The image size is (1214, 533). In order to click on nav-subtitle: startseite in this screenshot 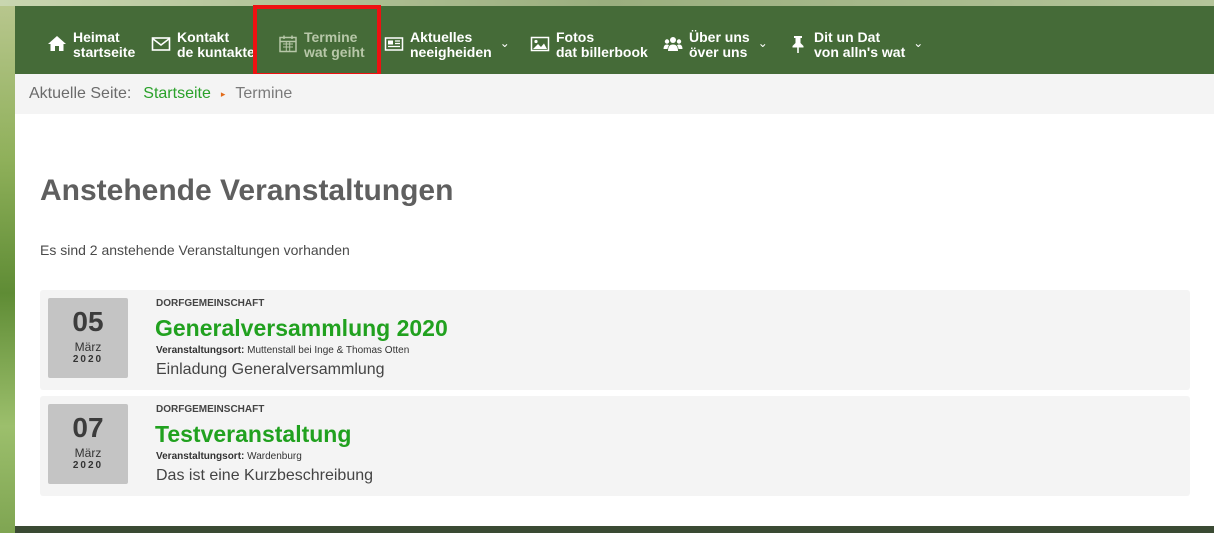, I will do `click(104, 52)`.